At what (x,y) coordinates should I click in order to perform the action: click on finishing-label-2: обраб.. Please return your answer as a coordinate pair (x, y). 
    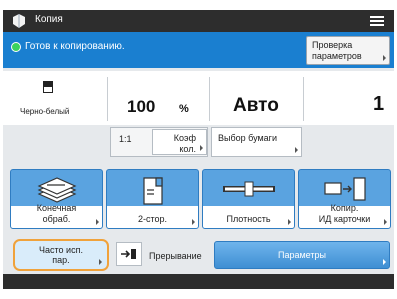
    Looking at the image, I should click on (56, 219).